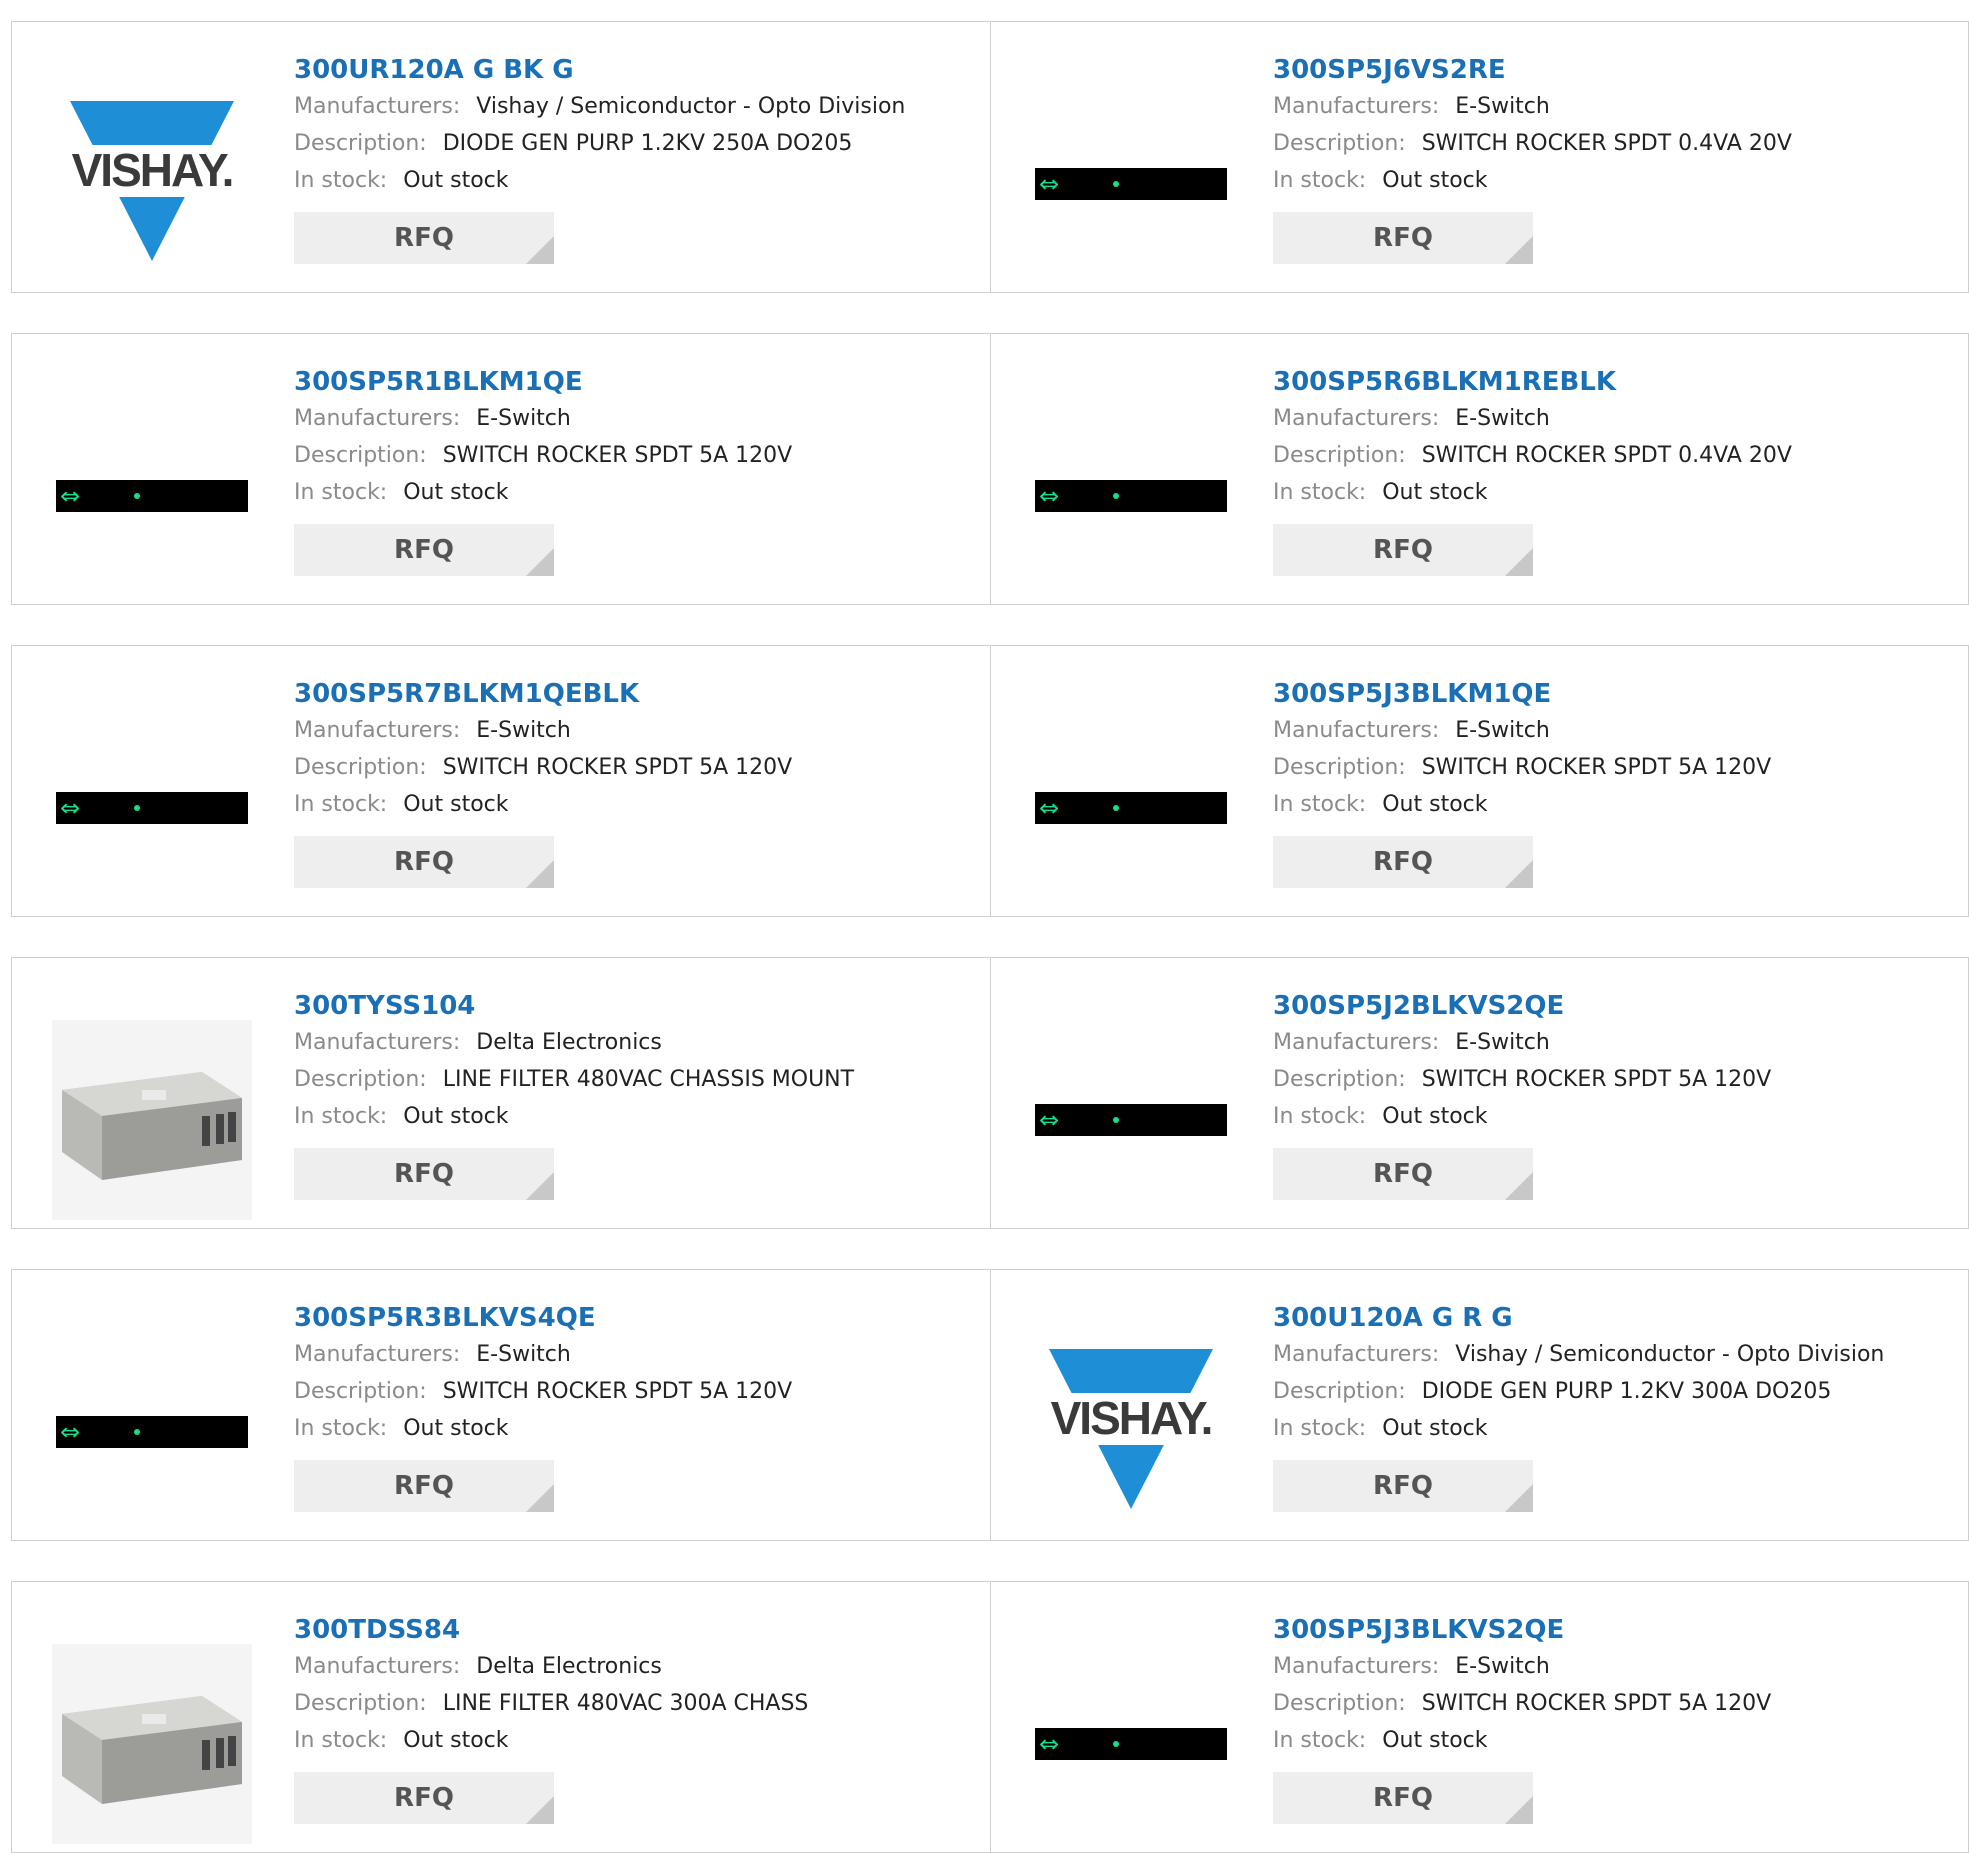  What do you see at coordinates (634, 1006) in the screenshot?
I see `part-number-link: 300TYSS104` at bounding box center [634, 1006].